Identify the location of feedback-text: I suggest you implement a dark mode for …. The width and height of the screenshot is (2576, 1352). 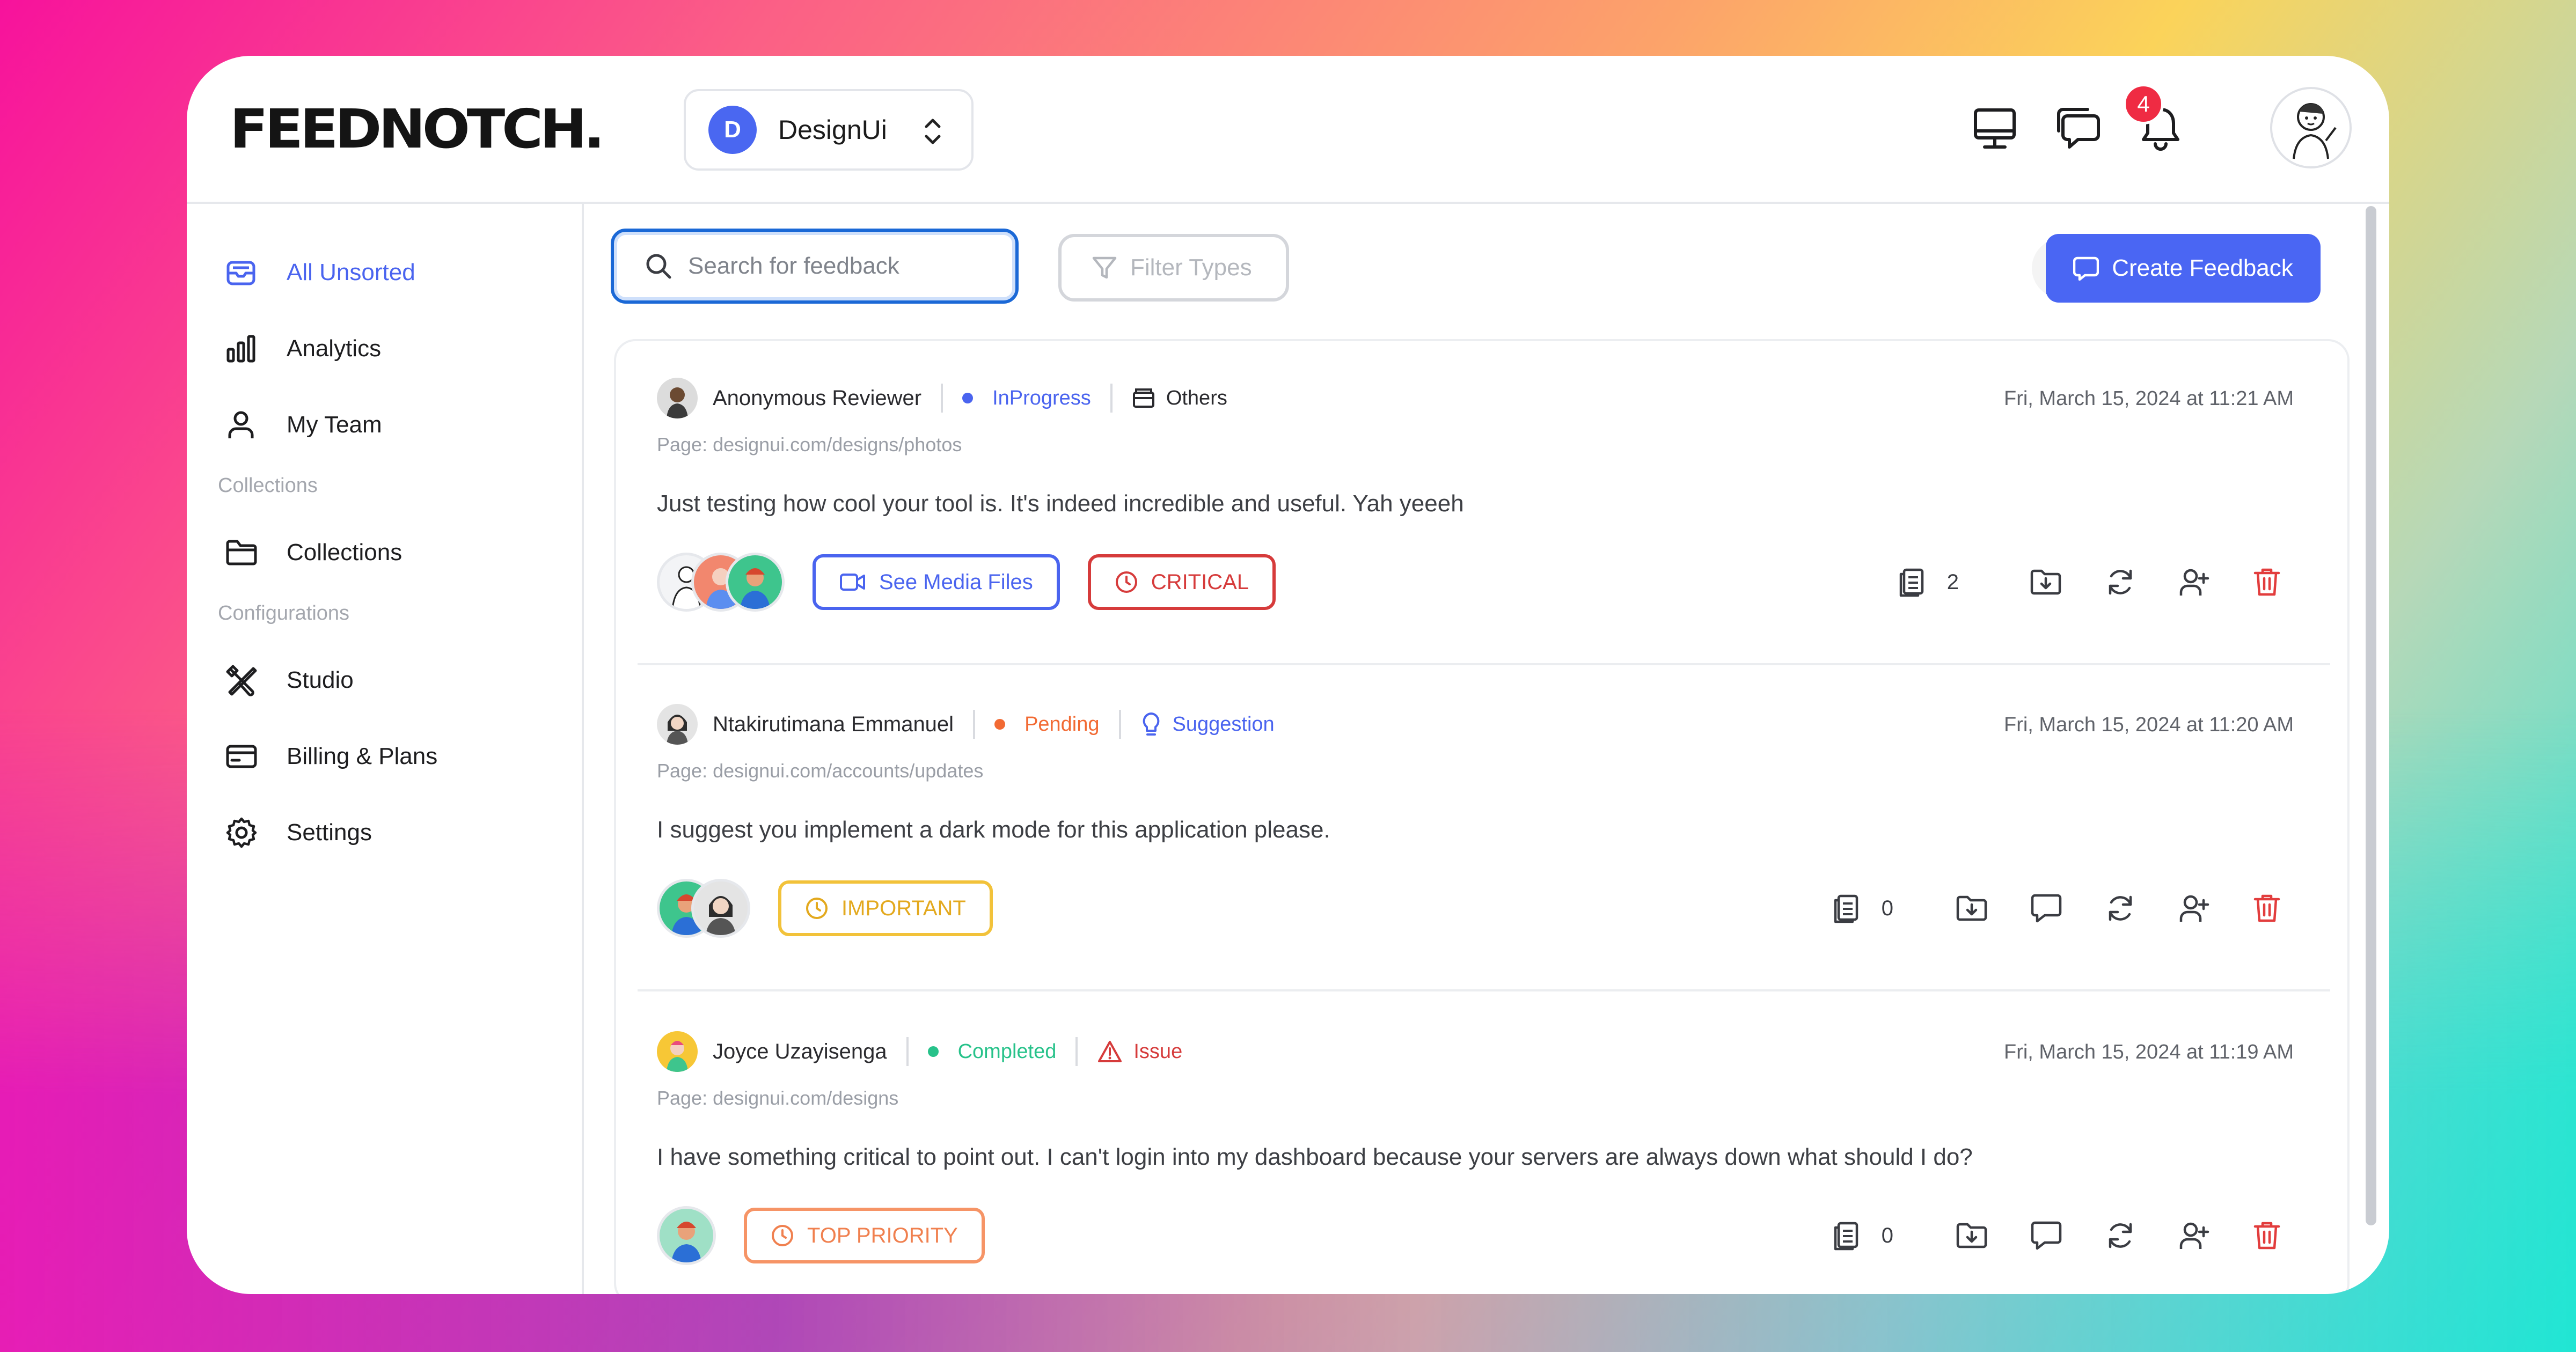
(993, 830).